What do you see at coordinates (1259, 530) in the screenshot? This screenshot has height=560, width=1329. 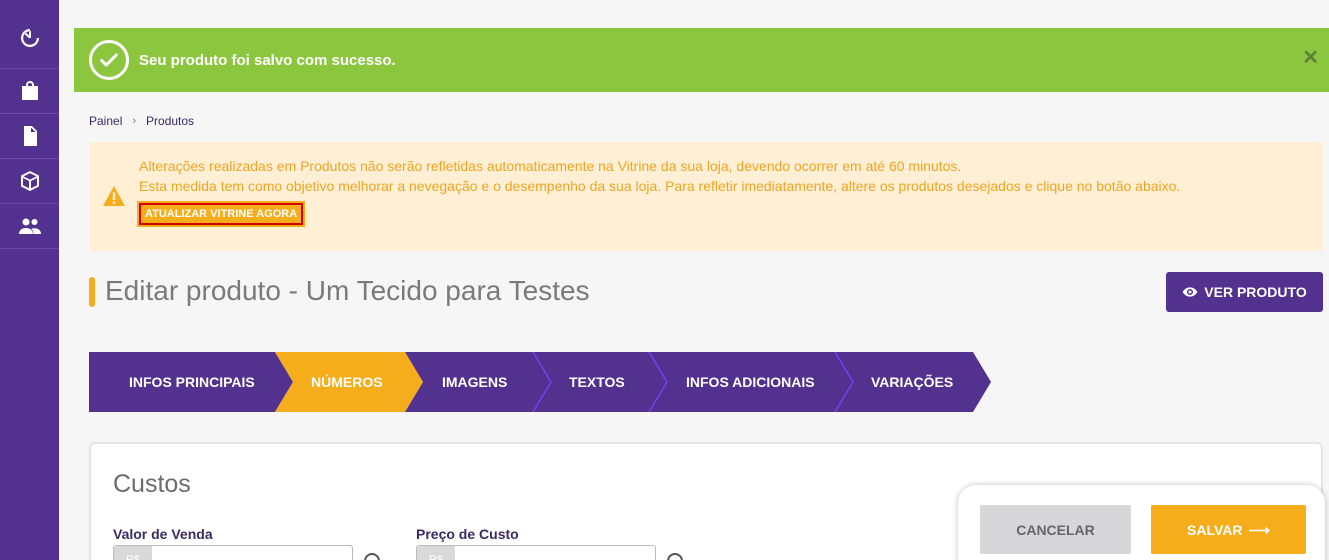 I see `arrow-right-icon: ⟶` at bounding box center [1259, 530].